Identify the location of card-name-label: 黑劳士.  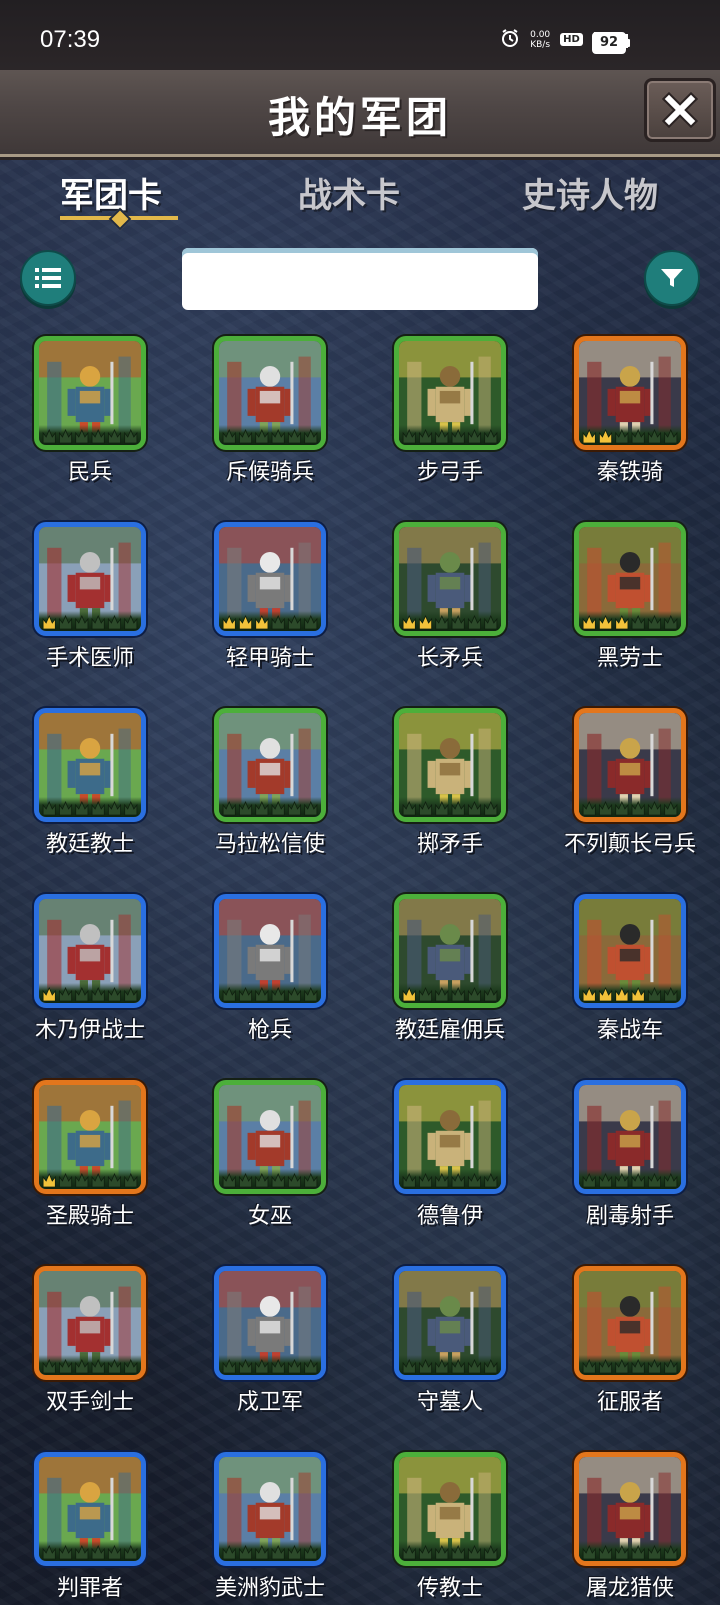
(629, 658).